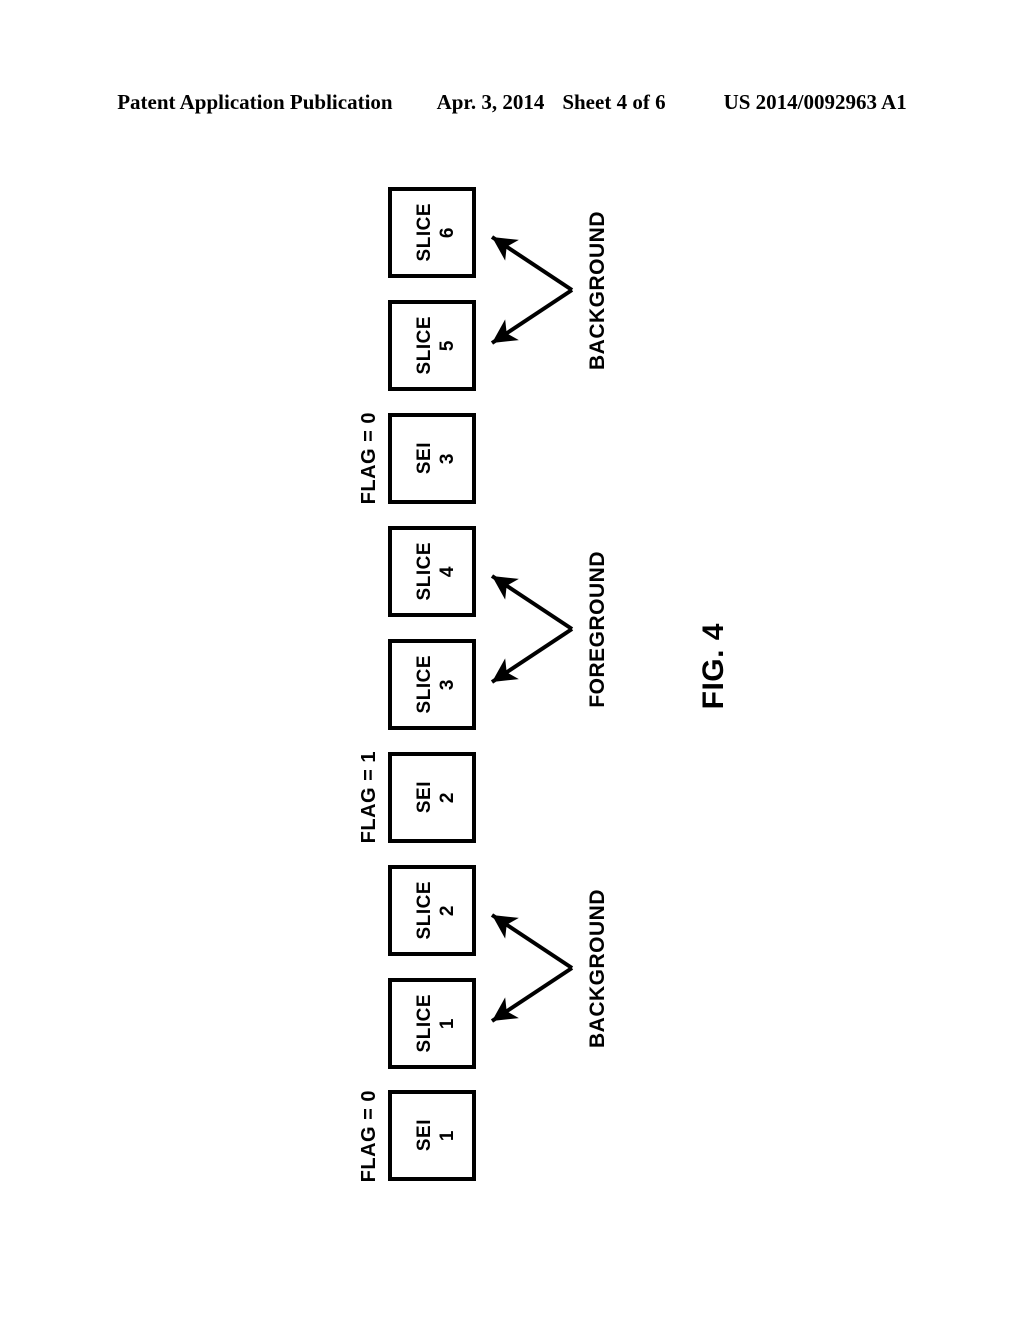 This screenshot has width=1024, height=1320. What do you see at coordinates (424, 571) in the screenshot?
I see `node-label-kind-slice4: SLICE` at bounding box center [424, 571].